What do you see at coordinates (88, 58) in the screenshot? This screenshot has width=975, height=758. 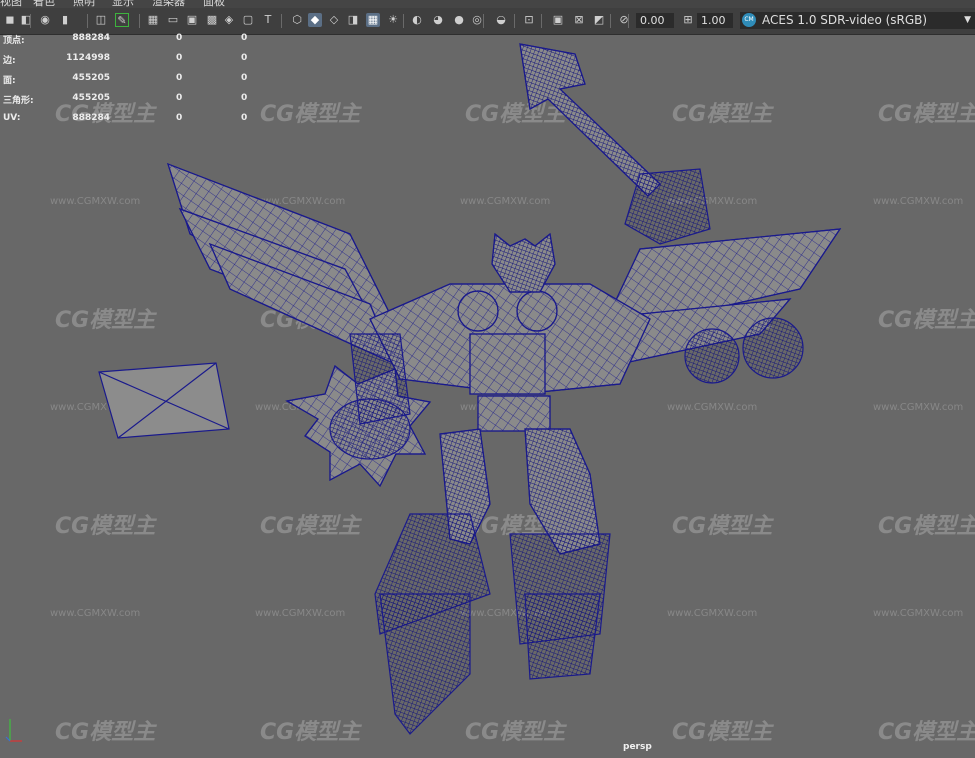 I see `hud-value: 1124998` at bounding box center [88, 58].